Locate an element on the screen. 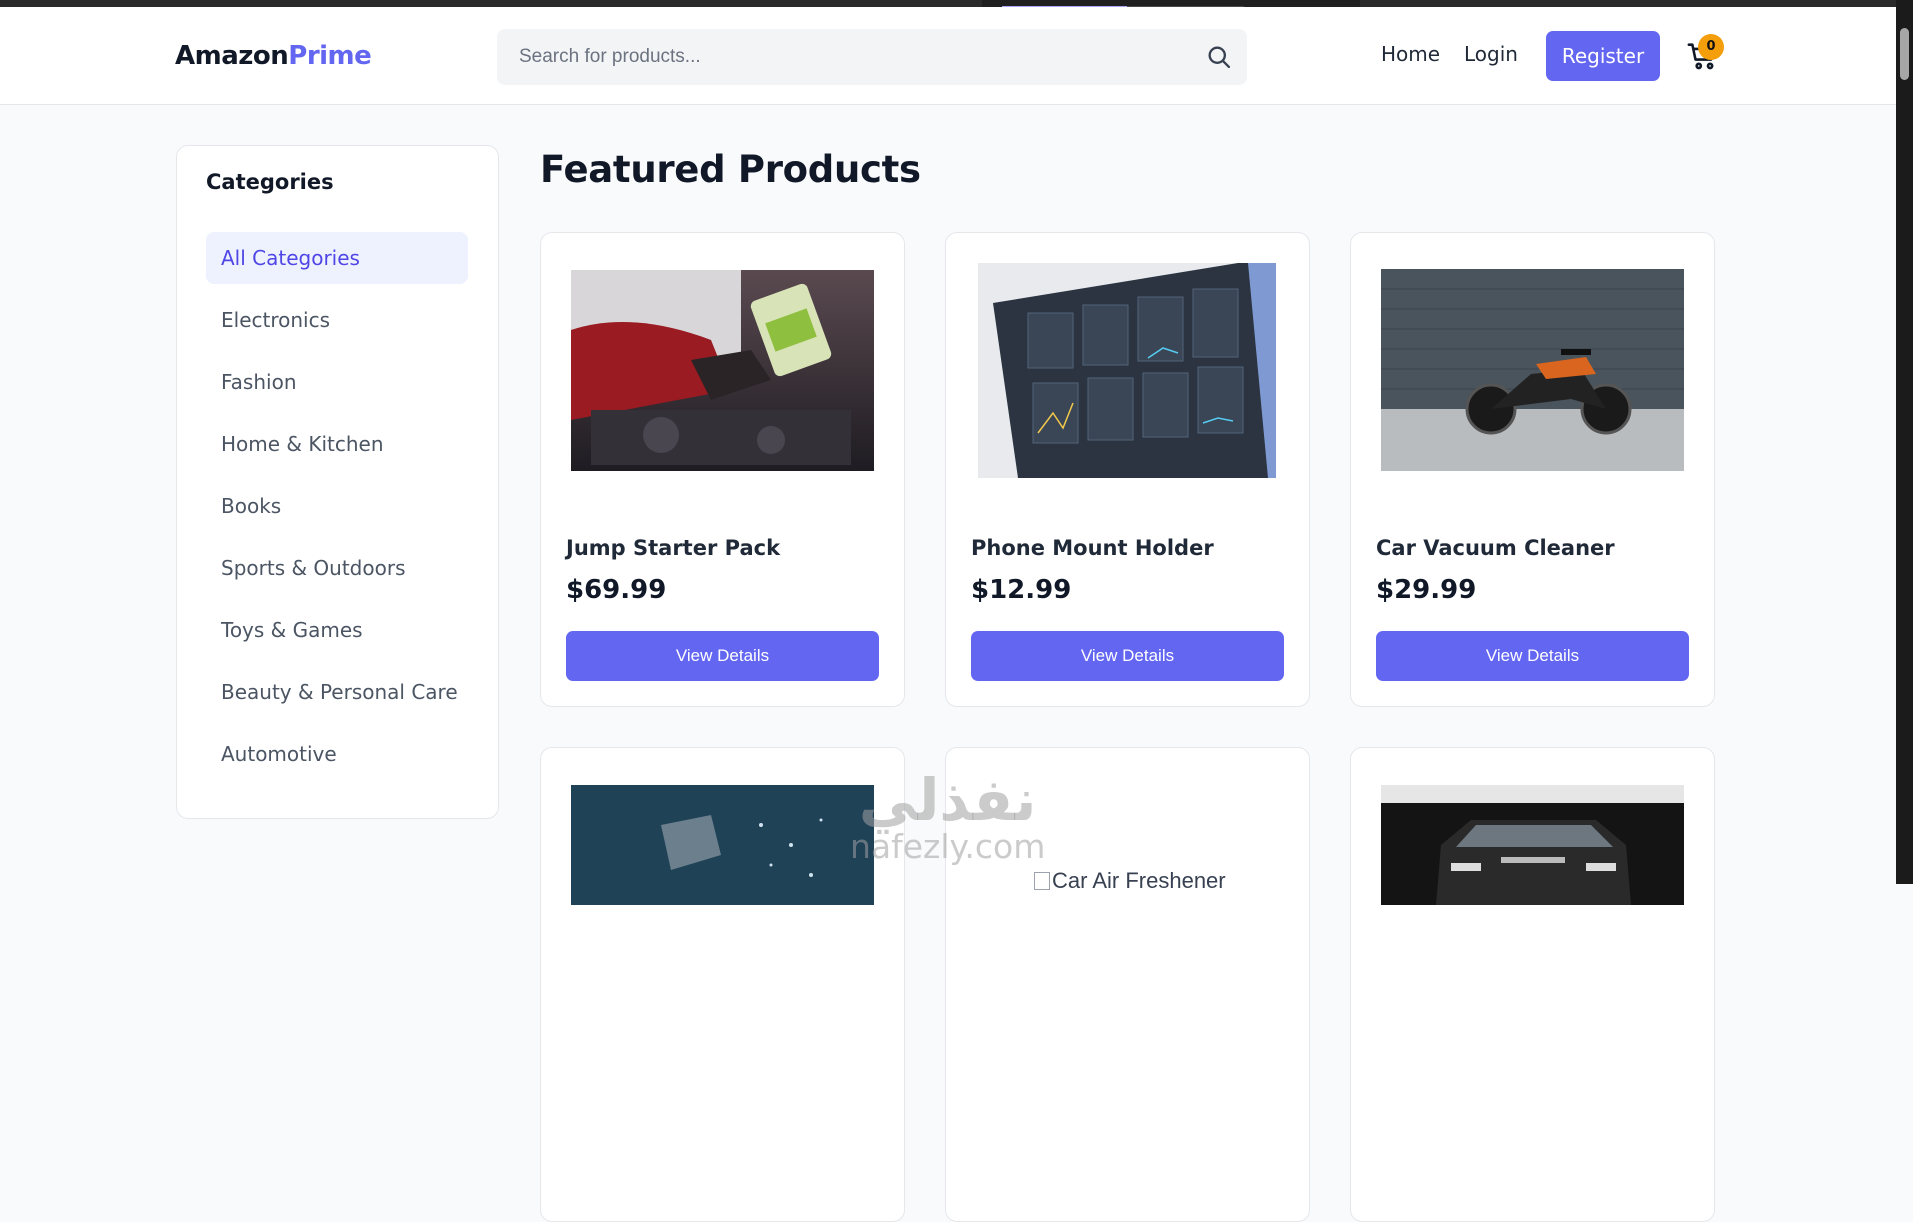  category-sports-outdoors: Sports & Outdoors is located at coordinates (337, 568).